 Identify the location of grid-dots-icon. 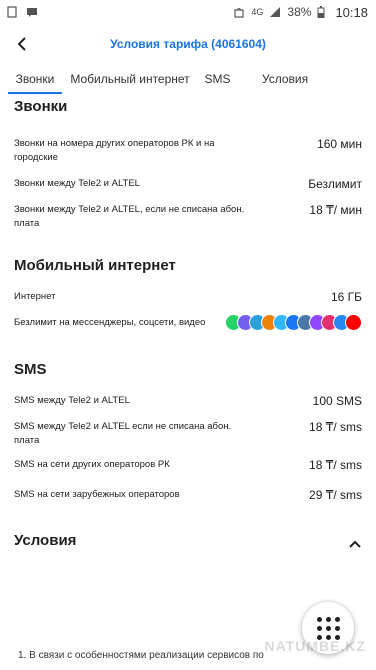
(328, 628).